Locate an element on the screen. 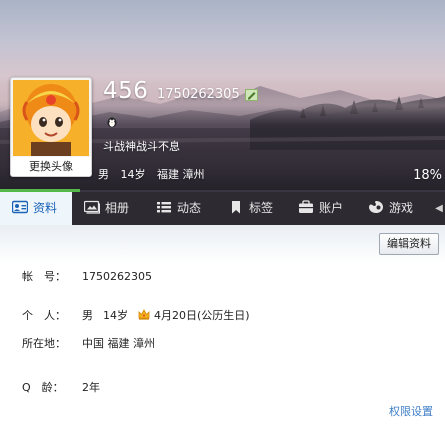 The width and height of the screenshot is (445, 439). tab-account: 账户 is located at coordinates (320, 208).